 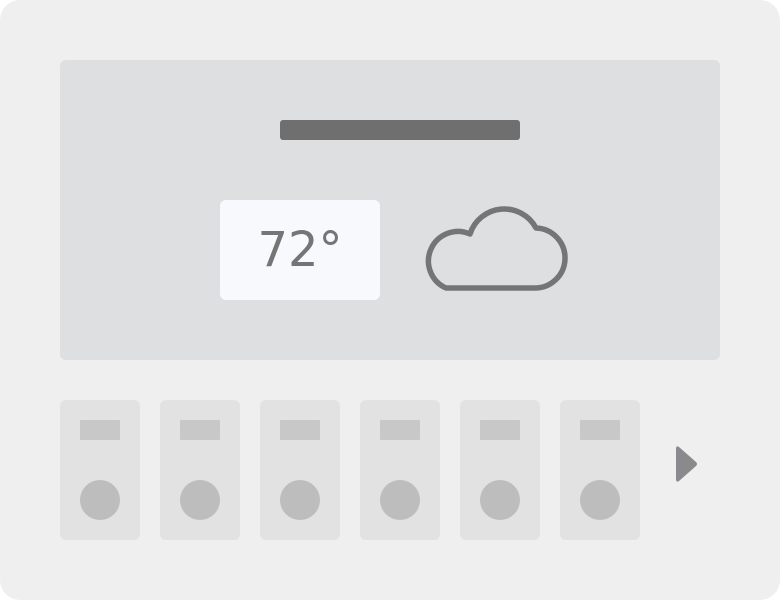 I want to click on temperature-box: 72°, so click(x=300, y=250).